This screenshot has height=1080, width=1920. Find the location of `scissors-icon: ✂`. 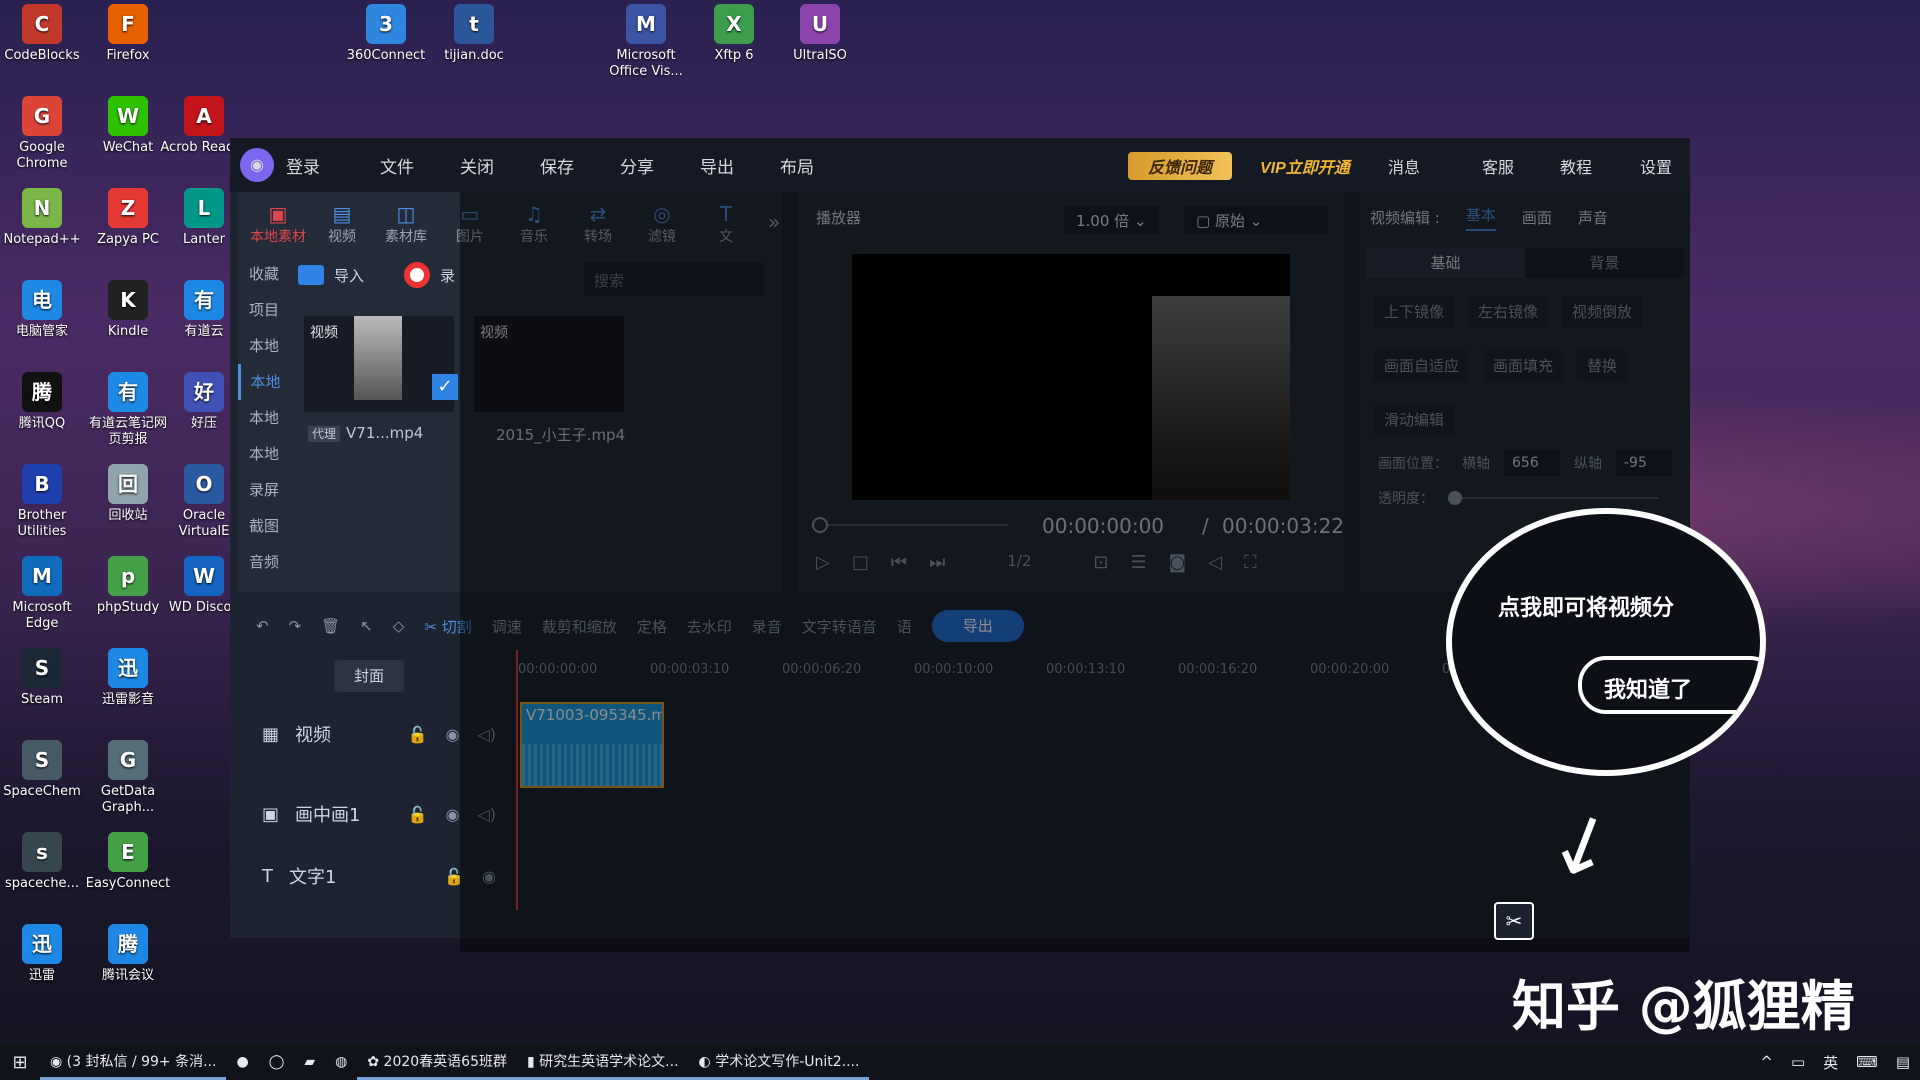

scissors-icon: ✂ is located at coordinates (1514, 921).